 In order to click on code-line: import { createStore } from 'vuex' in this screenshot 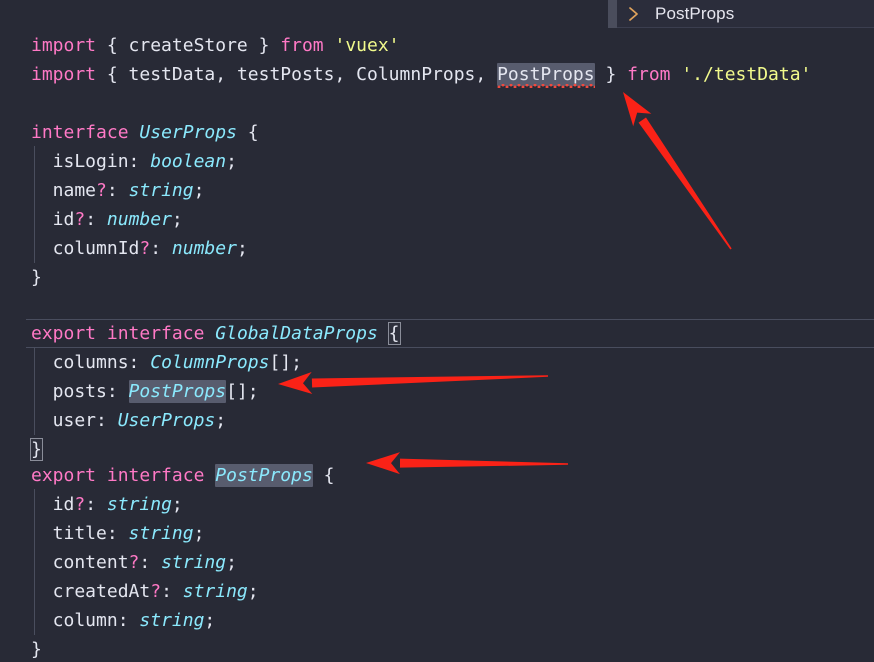, I will do `click(200, 45)`.